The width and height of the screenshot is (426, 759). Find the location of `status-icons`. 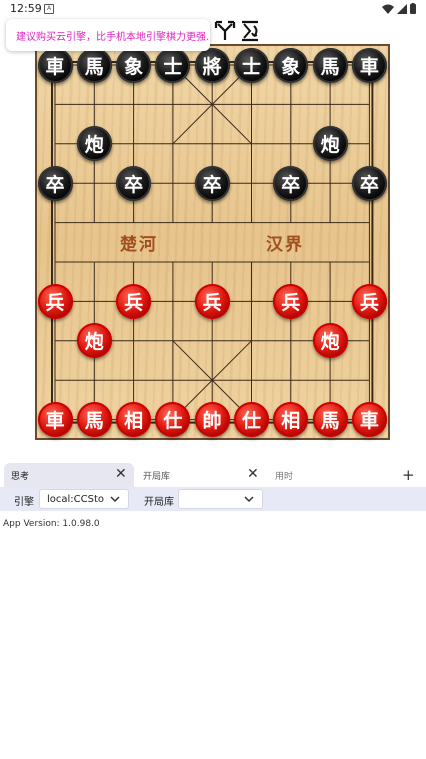

status-icons is located at coordinates (399, 8).